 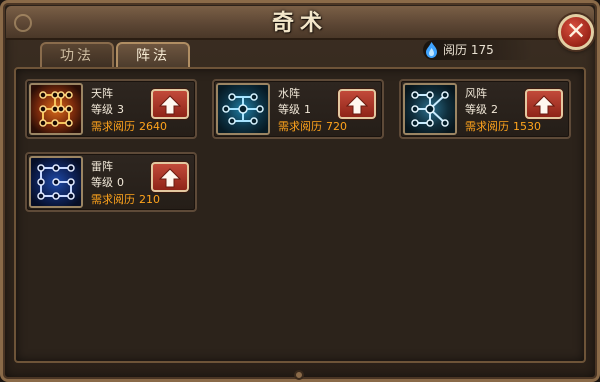 What do you see at coordinates (153, 126) in the screenshot?
I see `requirement-value: 2640` at bounding box center [153, 126].